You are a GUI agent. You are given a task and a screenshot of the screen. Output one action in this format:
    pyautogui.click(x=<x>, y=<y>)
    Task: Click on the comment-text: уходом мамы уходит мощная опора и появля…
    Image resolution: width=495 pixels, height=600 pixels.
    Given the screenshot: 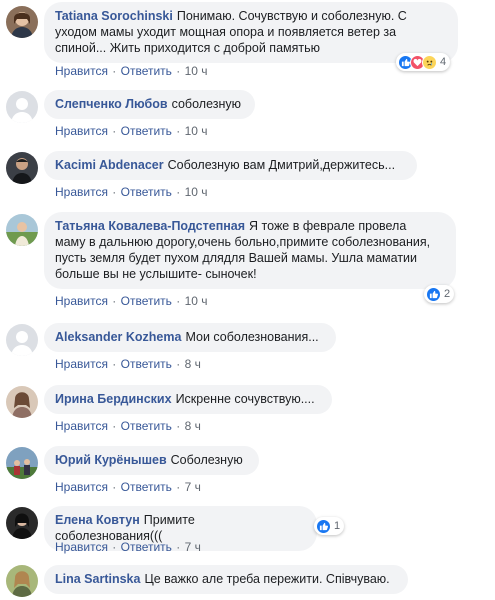 What is the action you would take?
    pyautogui.click(x=226, y=32)
    